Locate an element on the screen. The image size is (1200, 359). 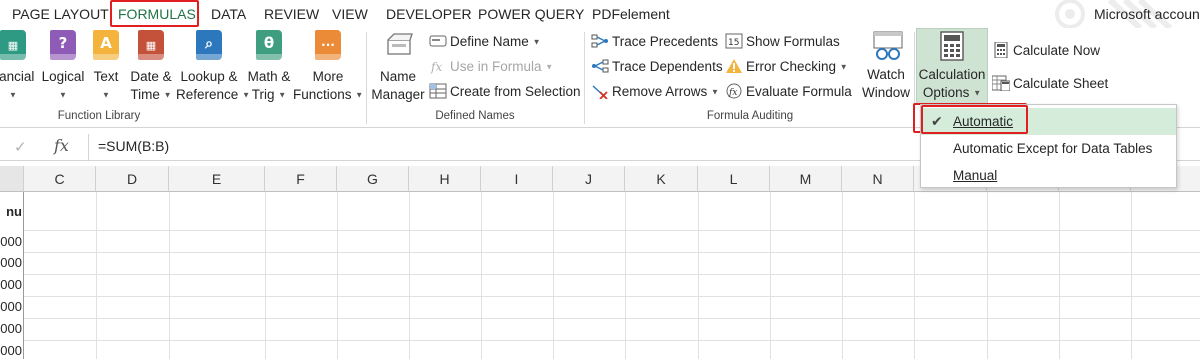
name-manager-icon is located at coordinates (398, 45).